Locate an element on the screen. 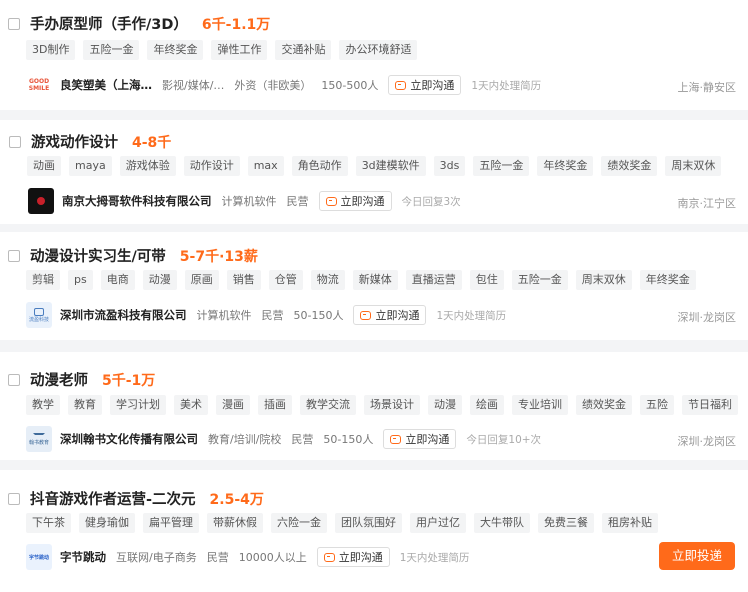 Image resolution: width=748 pixels, height=592 pixels. job-salary: 5千-1万 is located at coordinates (129, 380).